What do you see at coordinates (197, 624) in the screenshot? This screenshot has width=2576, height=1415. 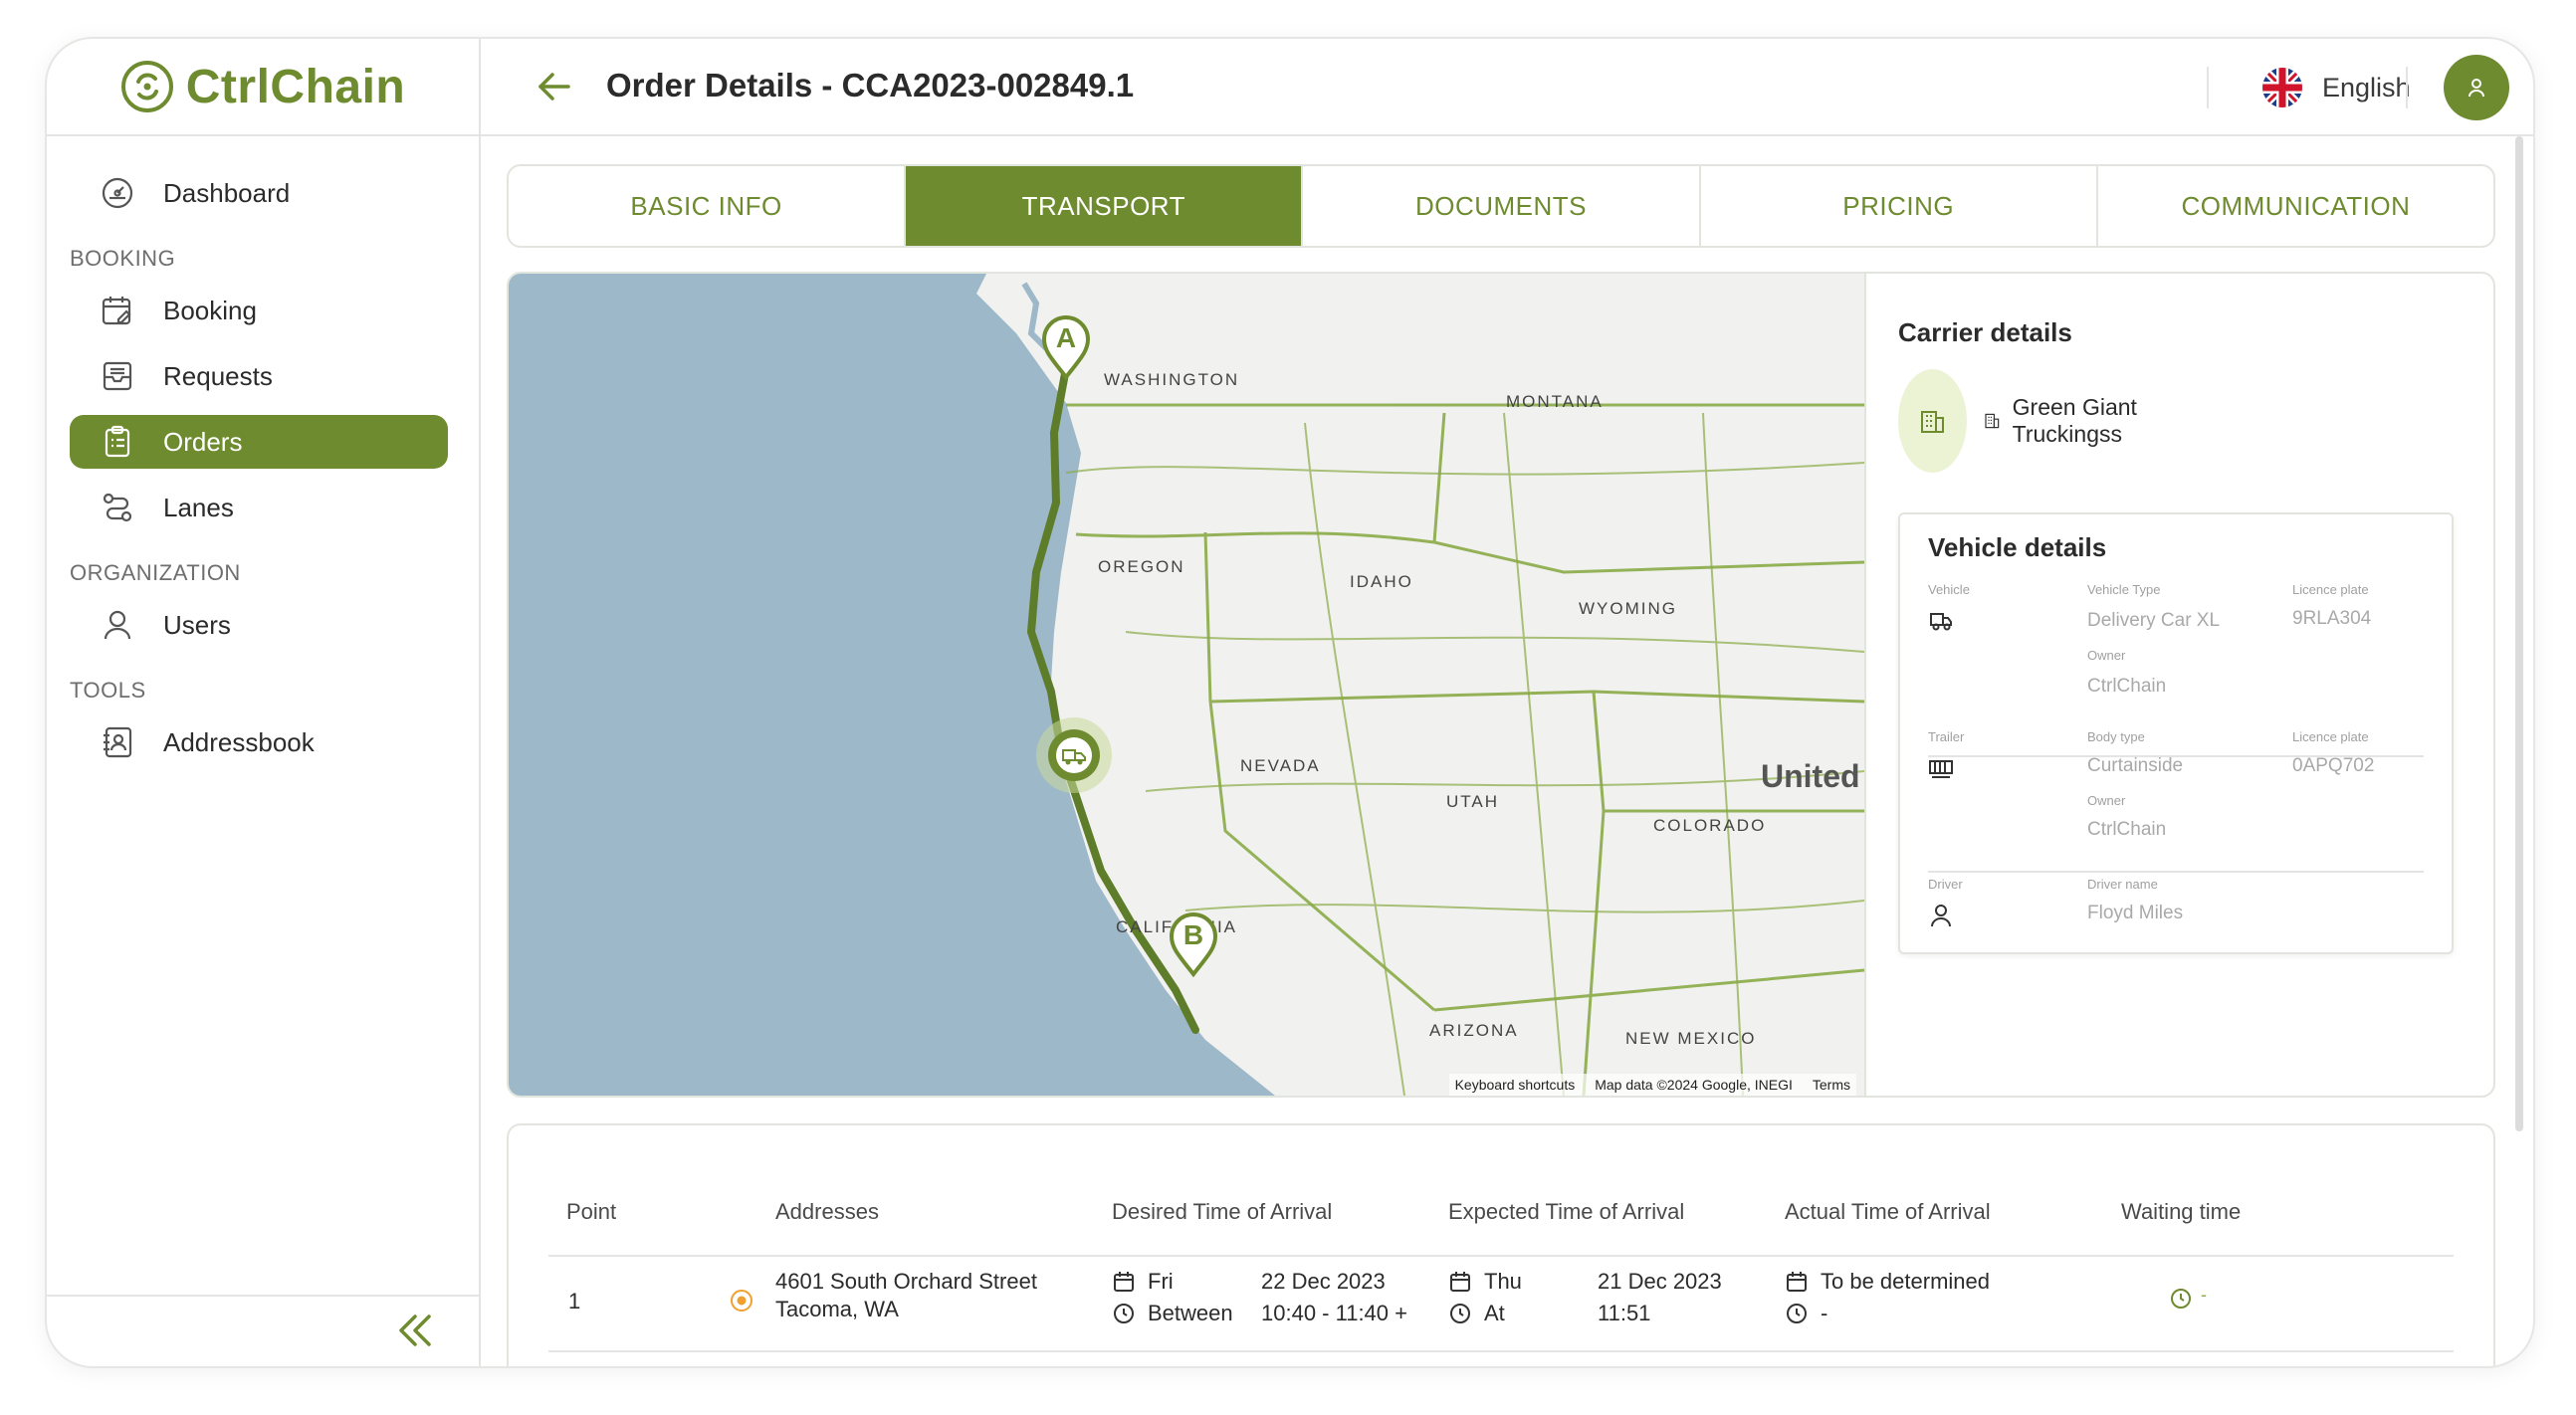 I see `sidebar-item-label: Users` at bounding box center [197, 624].